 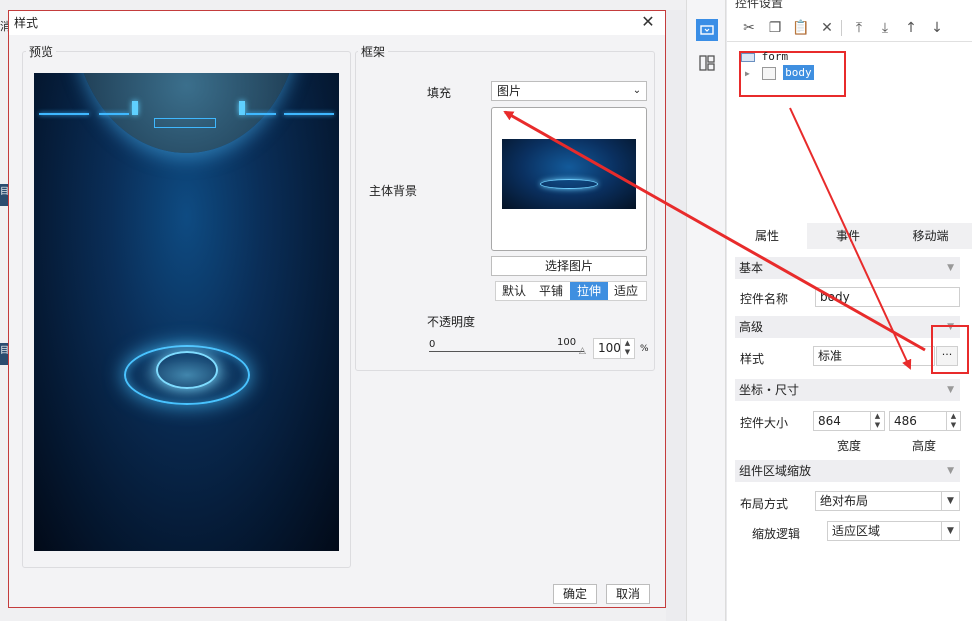 What do you see at coordinates (950, 349) in the screenshot?
I see `style-highlight-box` at bounding box center [950, 349].